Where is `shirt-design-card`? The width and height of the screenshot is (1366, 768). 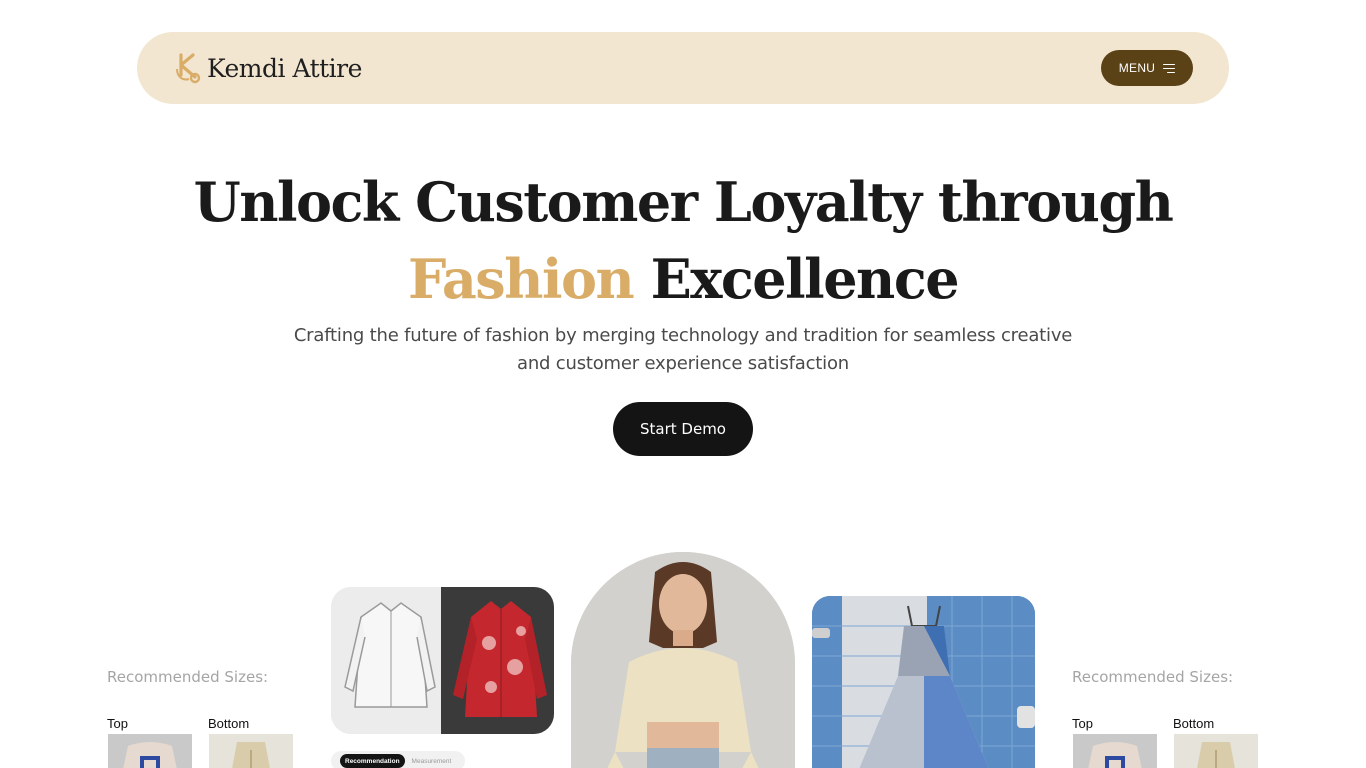
shirt-design-card is located at coordinates (442, 660).